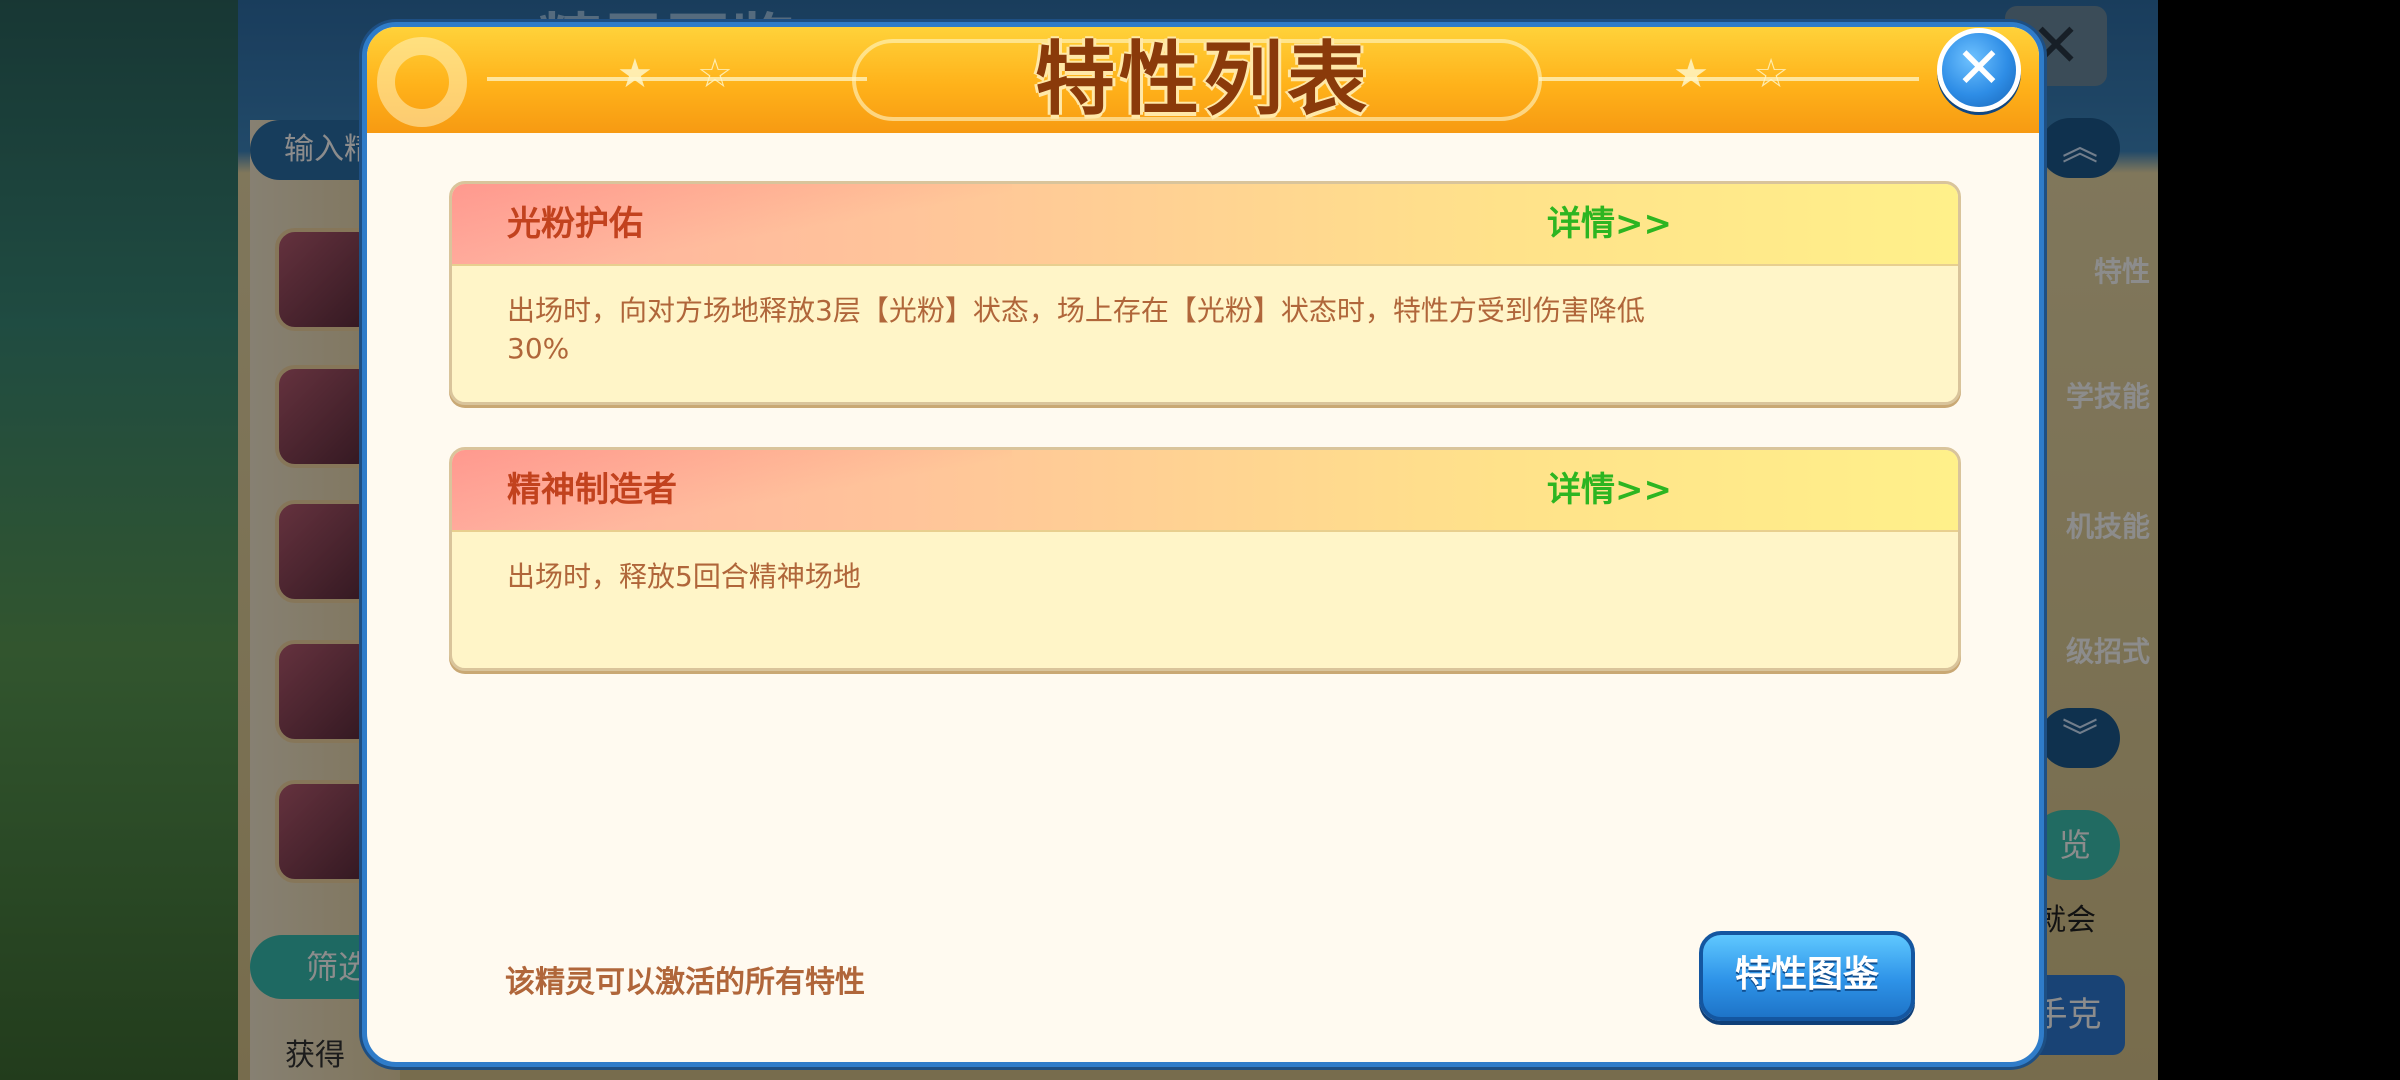 The width and height of the screenshot is (2400, 1080). I want to click on trait-name: 精神制造者, so click(592, 490).